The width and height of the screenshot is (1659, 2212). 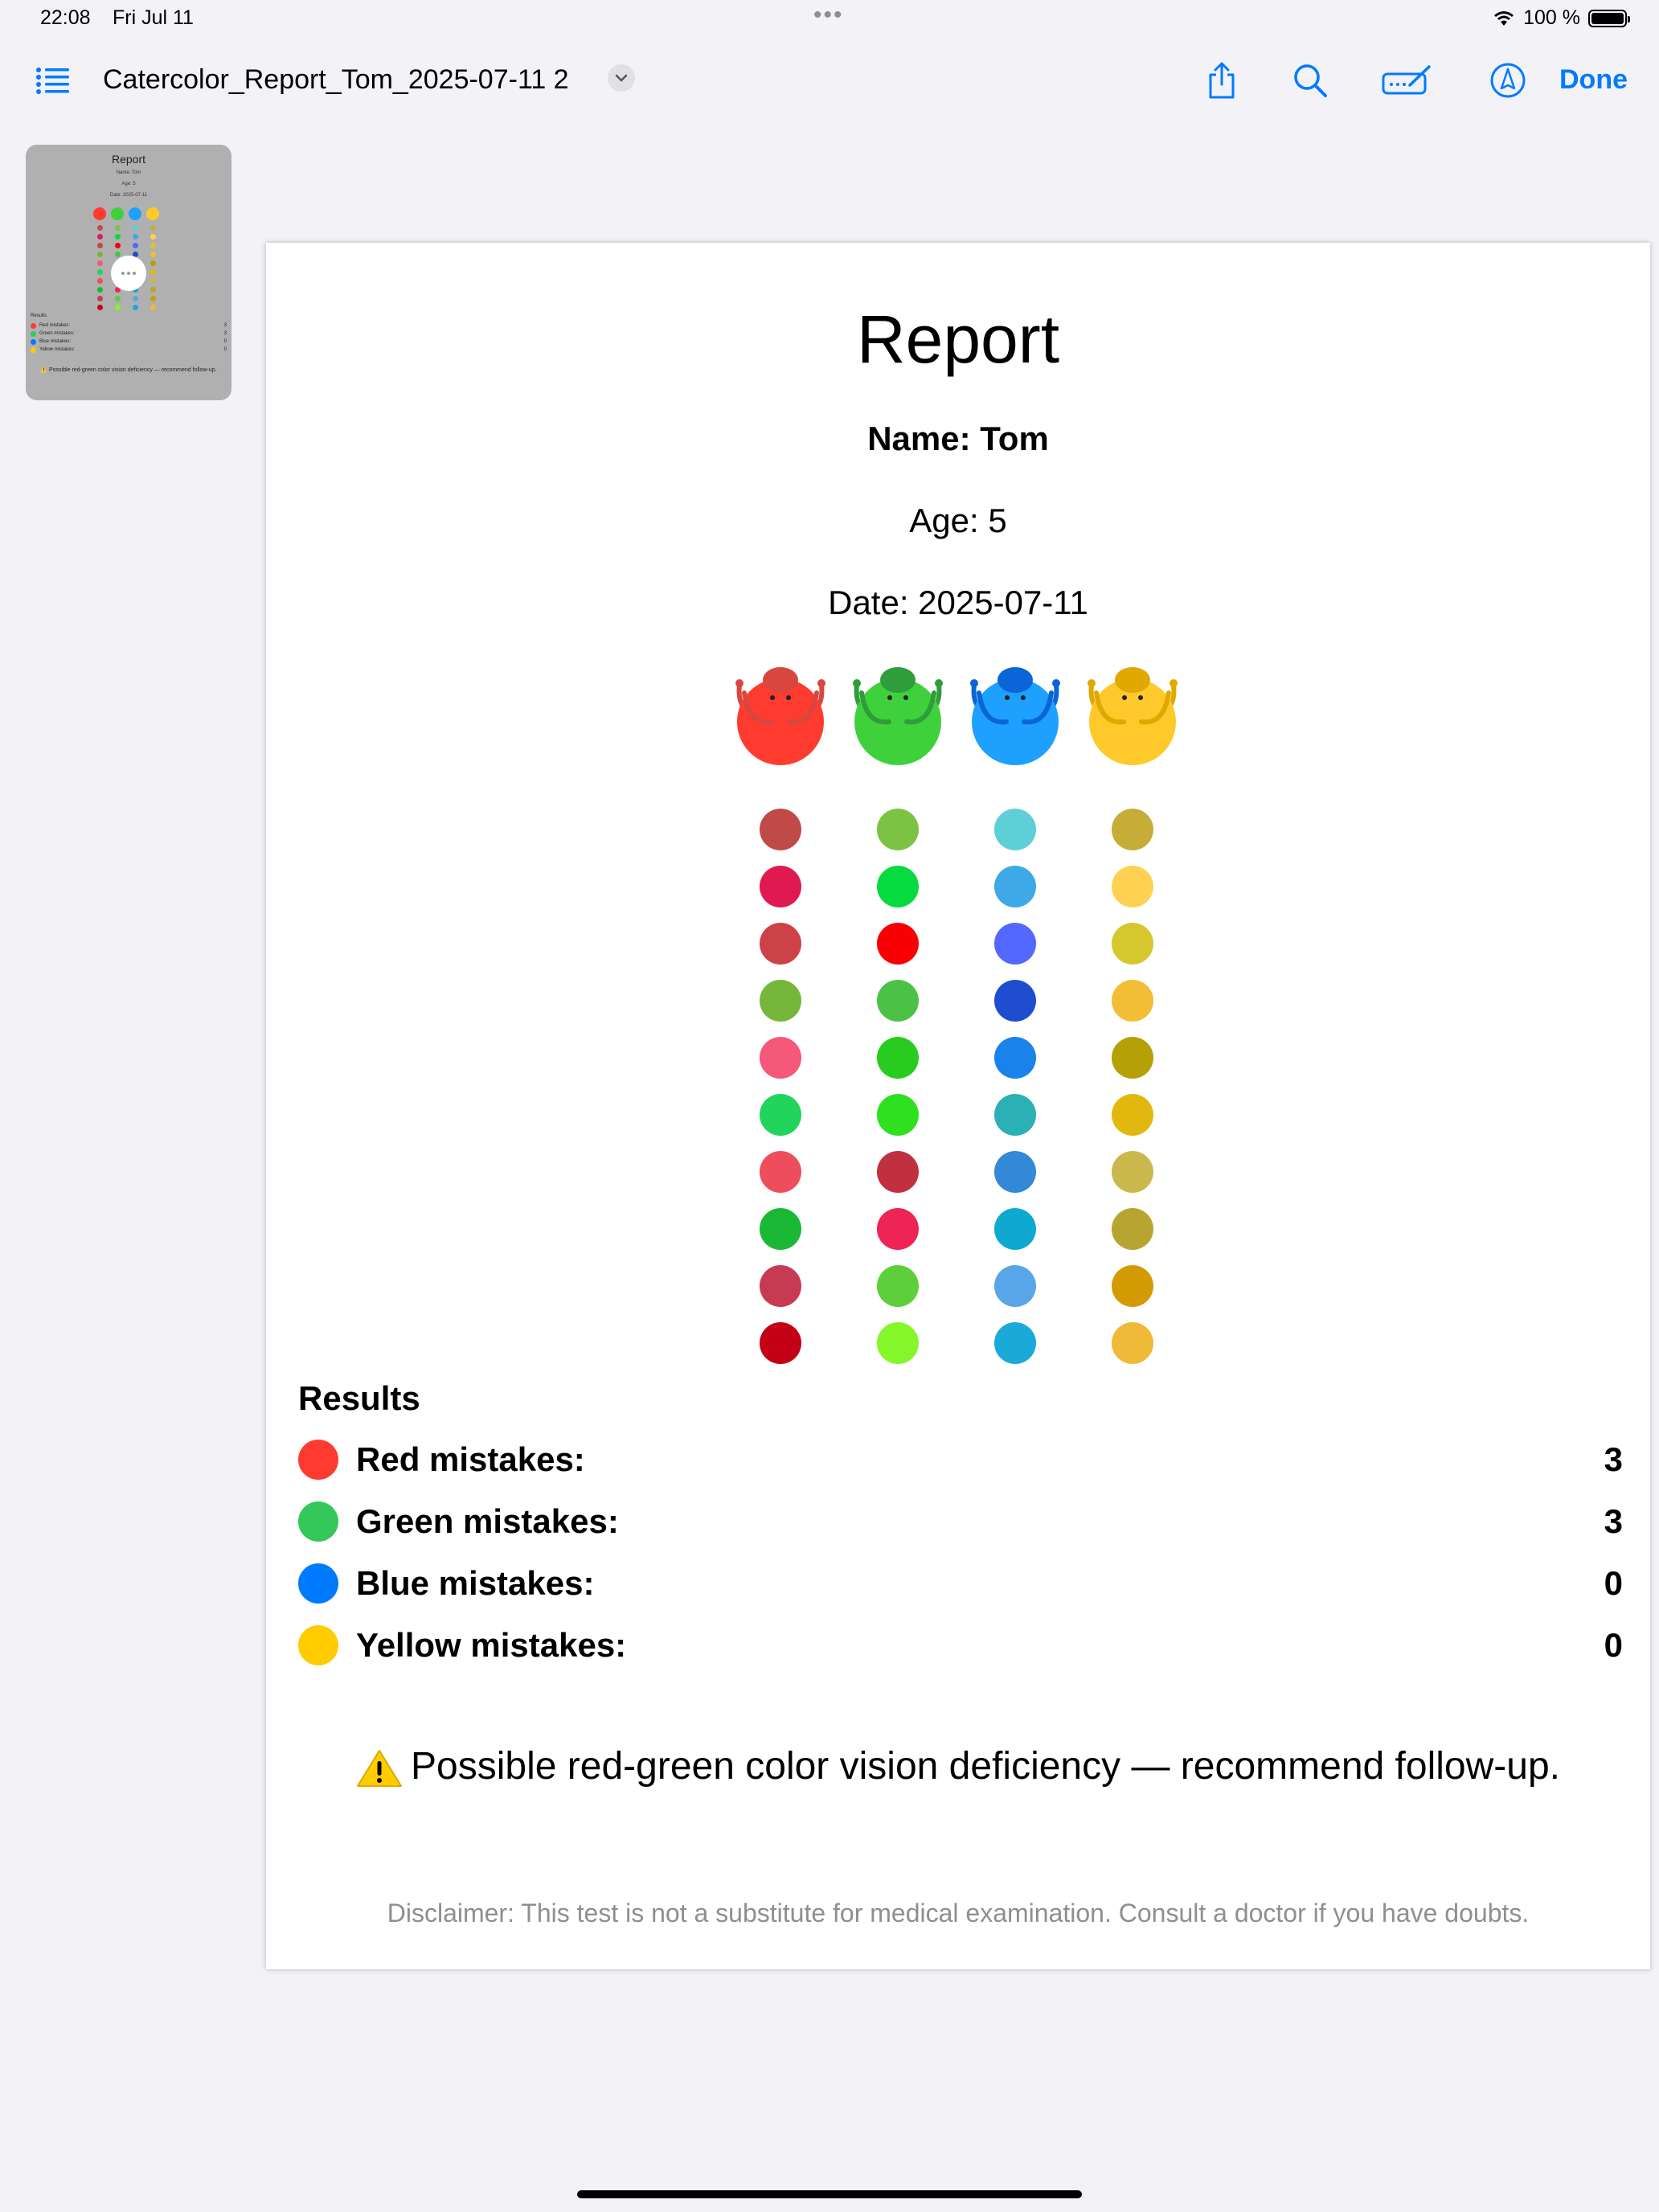 What do you see at coordinates (1508, 80) in the screenshot?
I see `markup-icon` at bounding box center [1508, 80].